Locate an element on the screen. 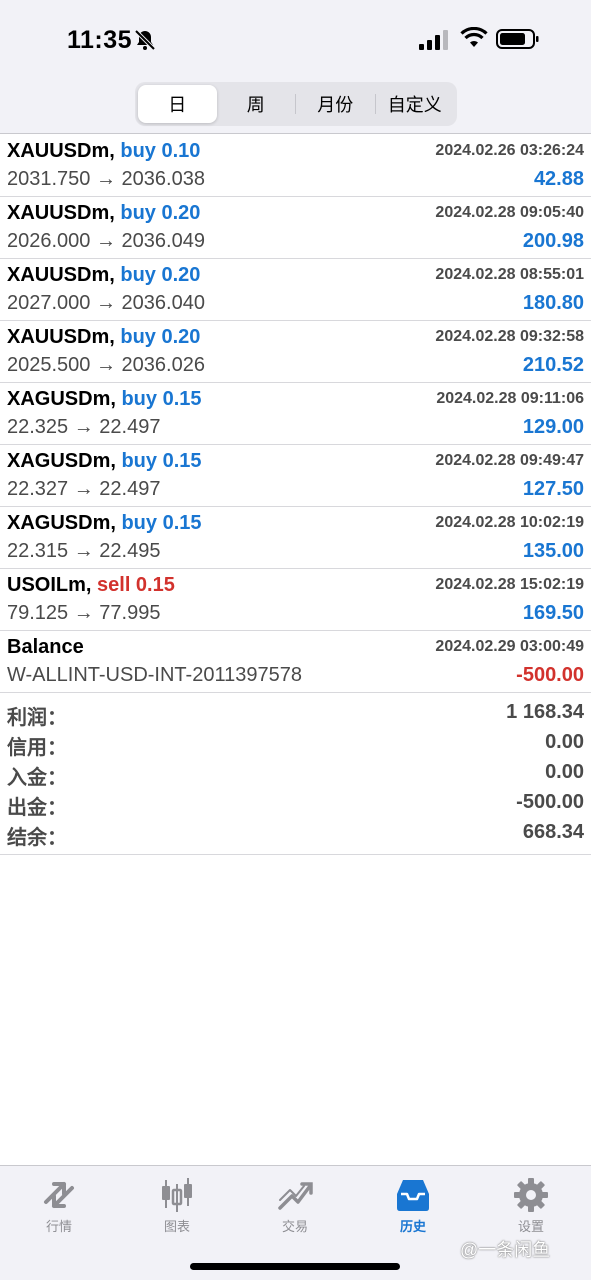 The width and height of the screenshot is (591, 1280). balance-amount: -500.00 is located at coordinates (550, 675).